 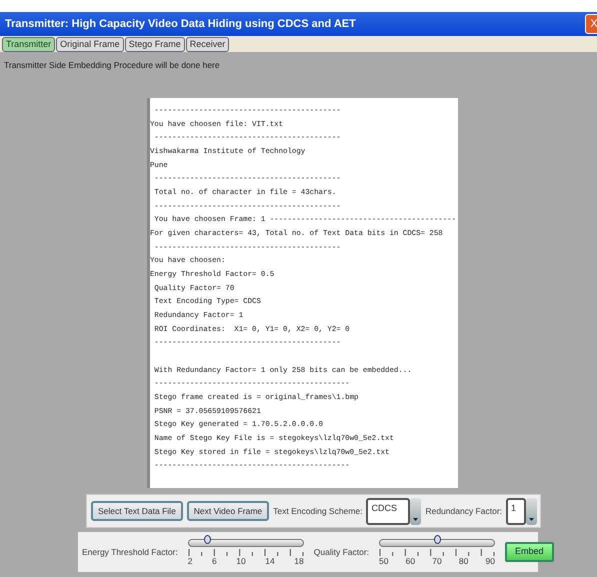 What do you see at coordinates (317, 511) in the screenshot?
I see `field-label: Text Encoding Scheme:` at bounding box center [317, 511].